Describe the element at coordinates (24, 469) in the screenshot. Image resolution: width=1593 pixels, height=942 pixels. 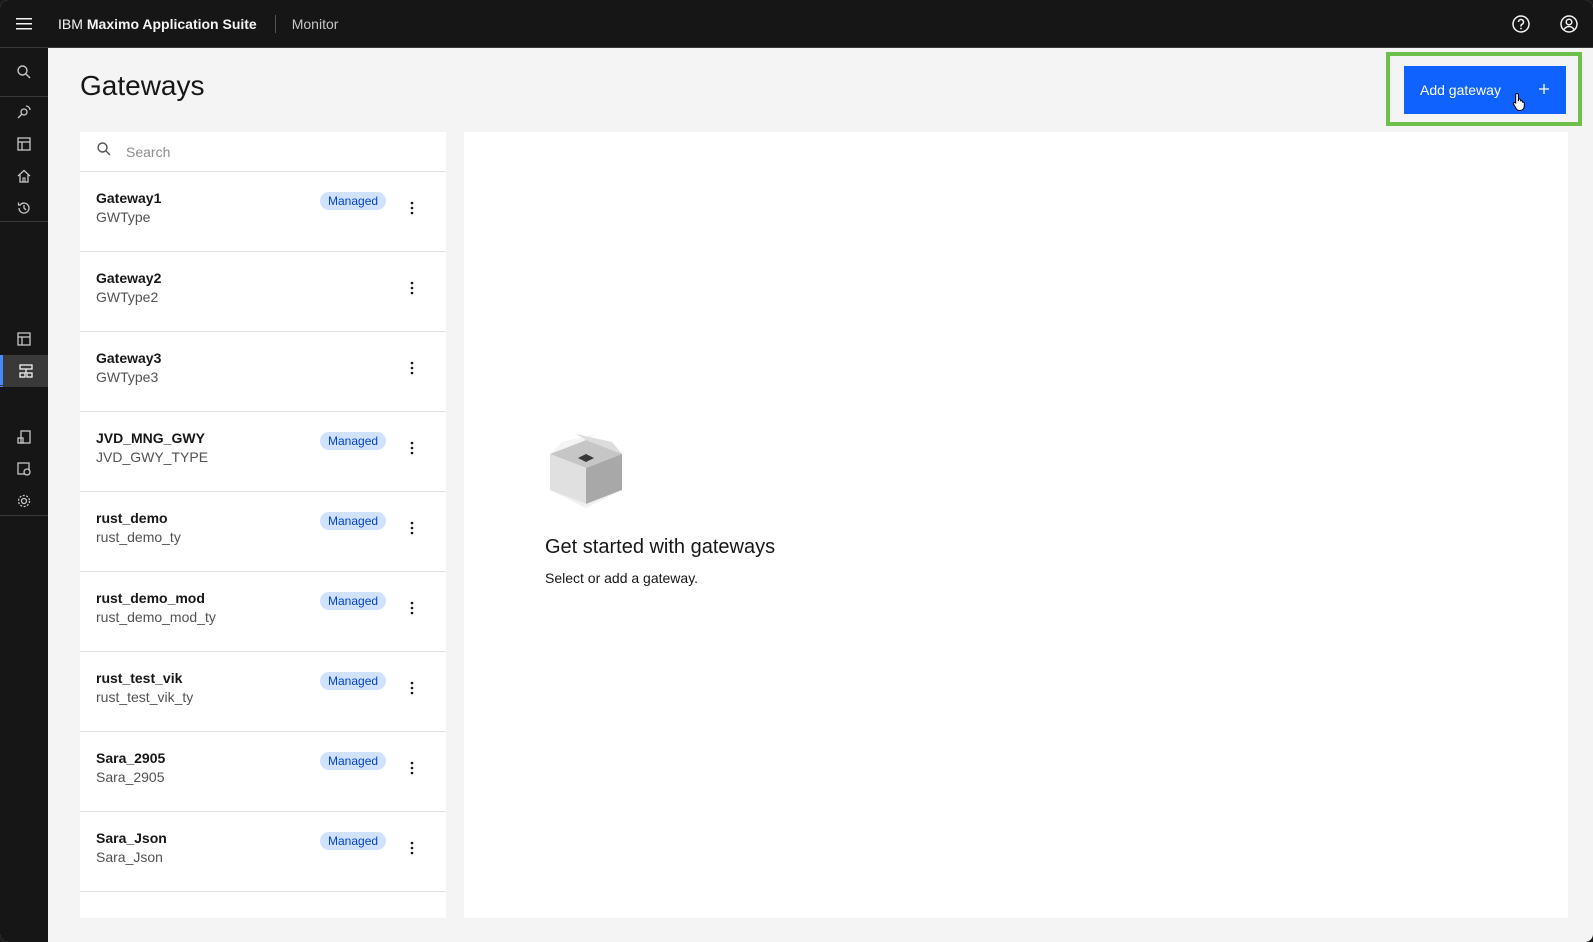
I see `nav-security-icon` at that location.